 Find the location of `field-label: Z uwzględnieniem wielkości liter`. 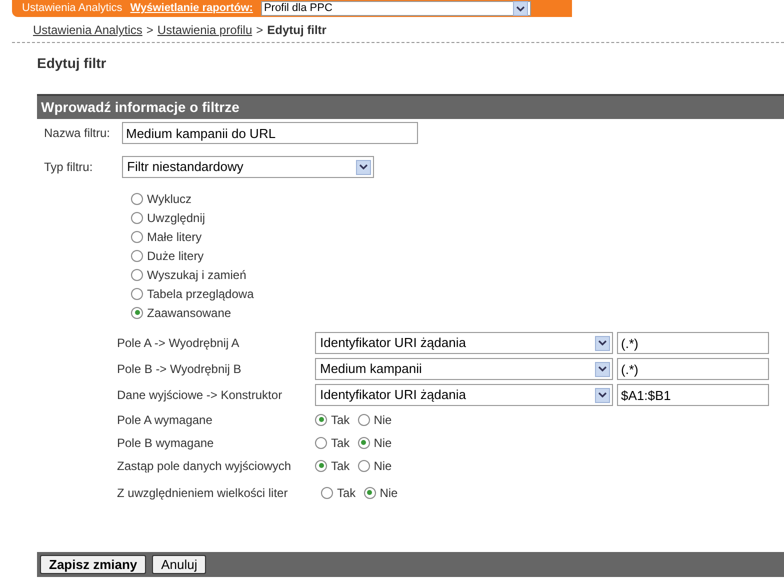

field-label: Z uwzględnieniem wielkości liter is located at coordinates (203, 493).